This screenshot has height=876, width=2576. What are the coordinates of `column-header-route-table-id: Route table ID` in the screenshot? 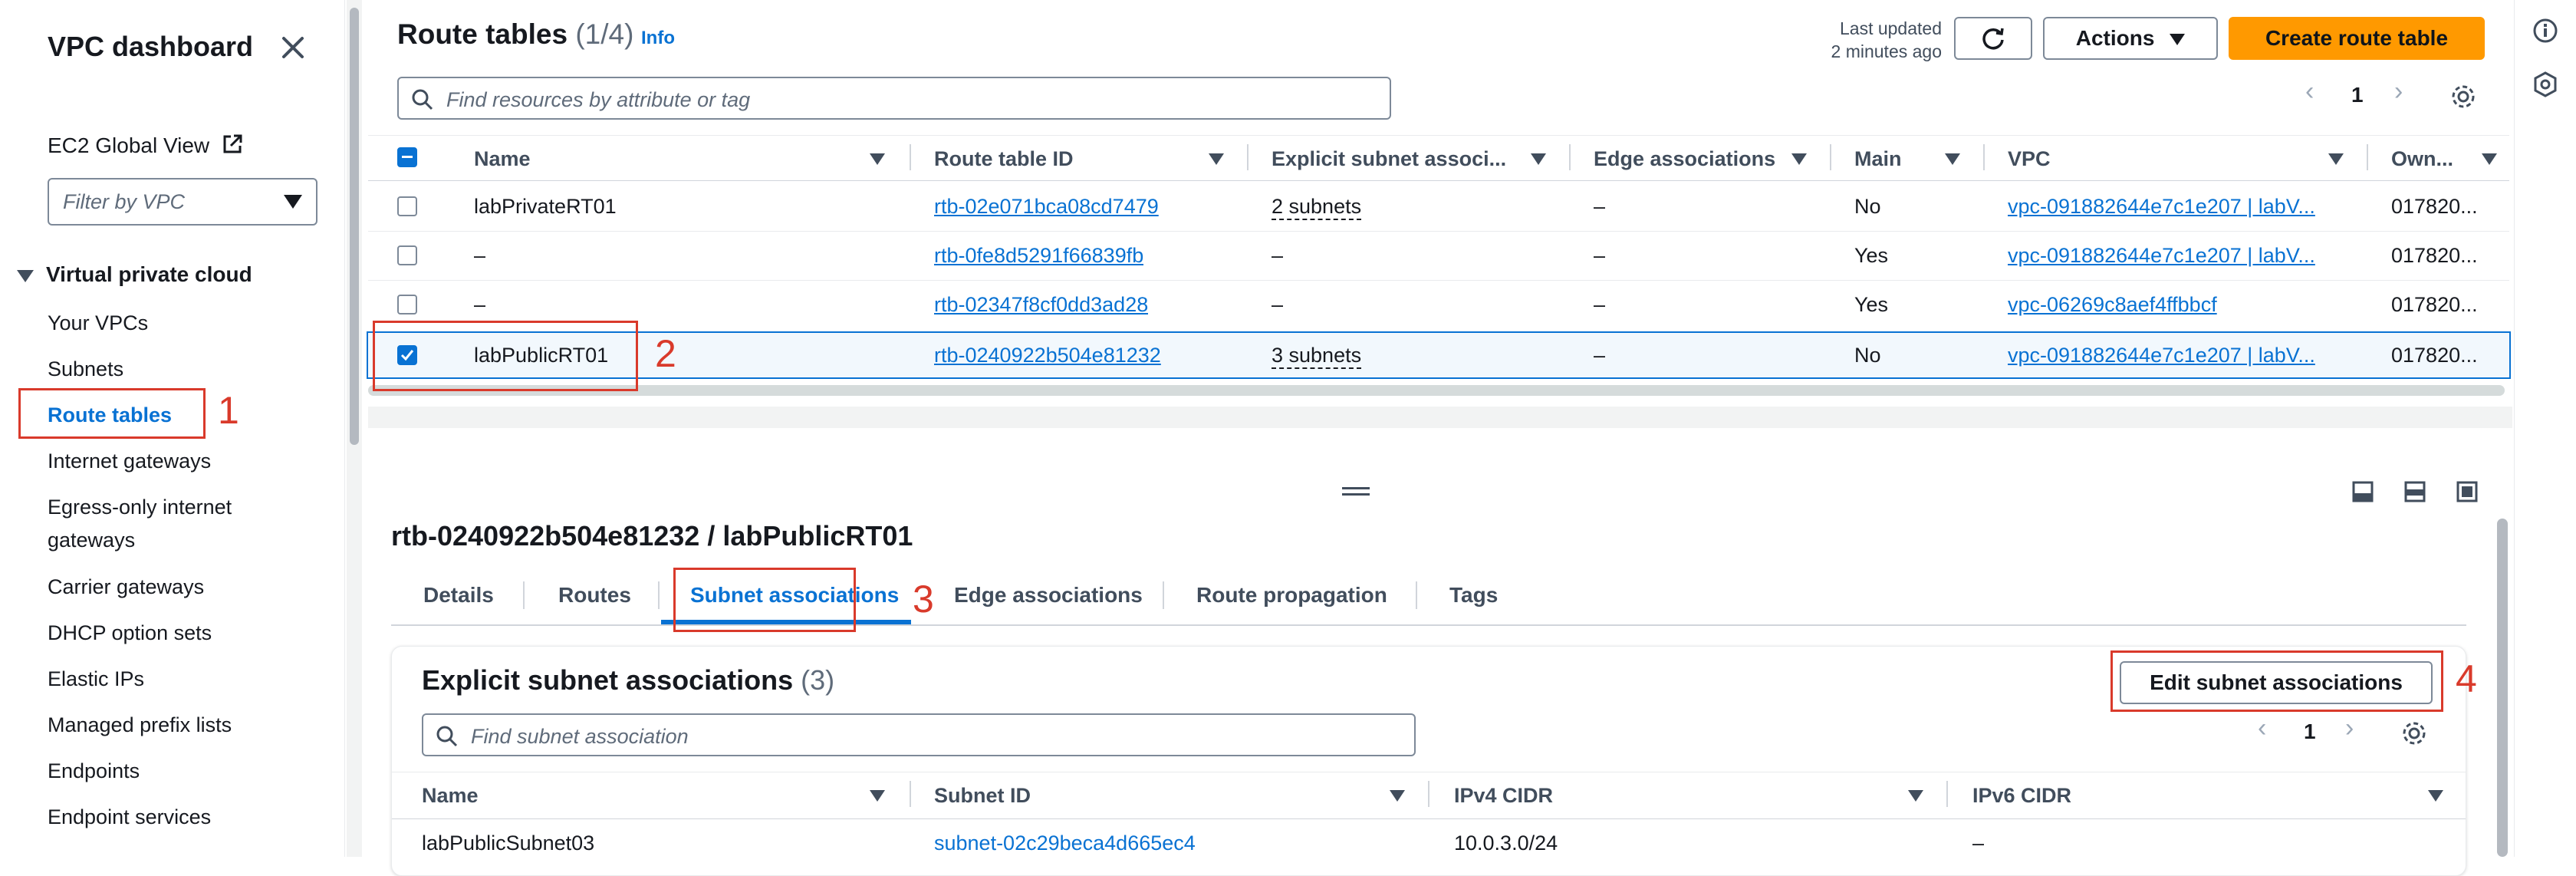 It's located at (1004, 159).